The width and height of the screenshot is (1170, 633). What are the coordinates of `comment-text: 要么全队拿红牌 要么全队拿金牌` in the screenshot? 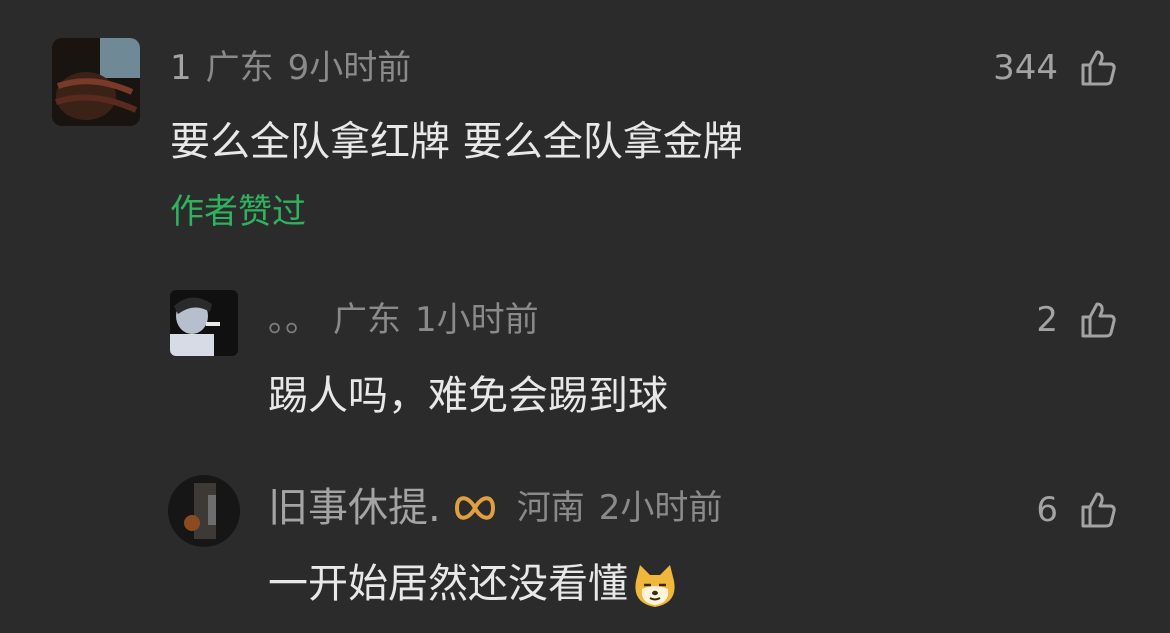 It's located at (456, 142).